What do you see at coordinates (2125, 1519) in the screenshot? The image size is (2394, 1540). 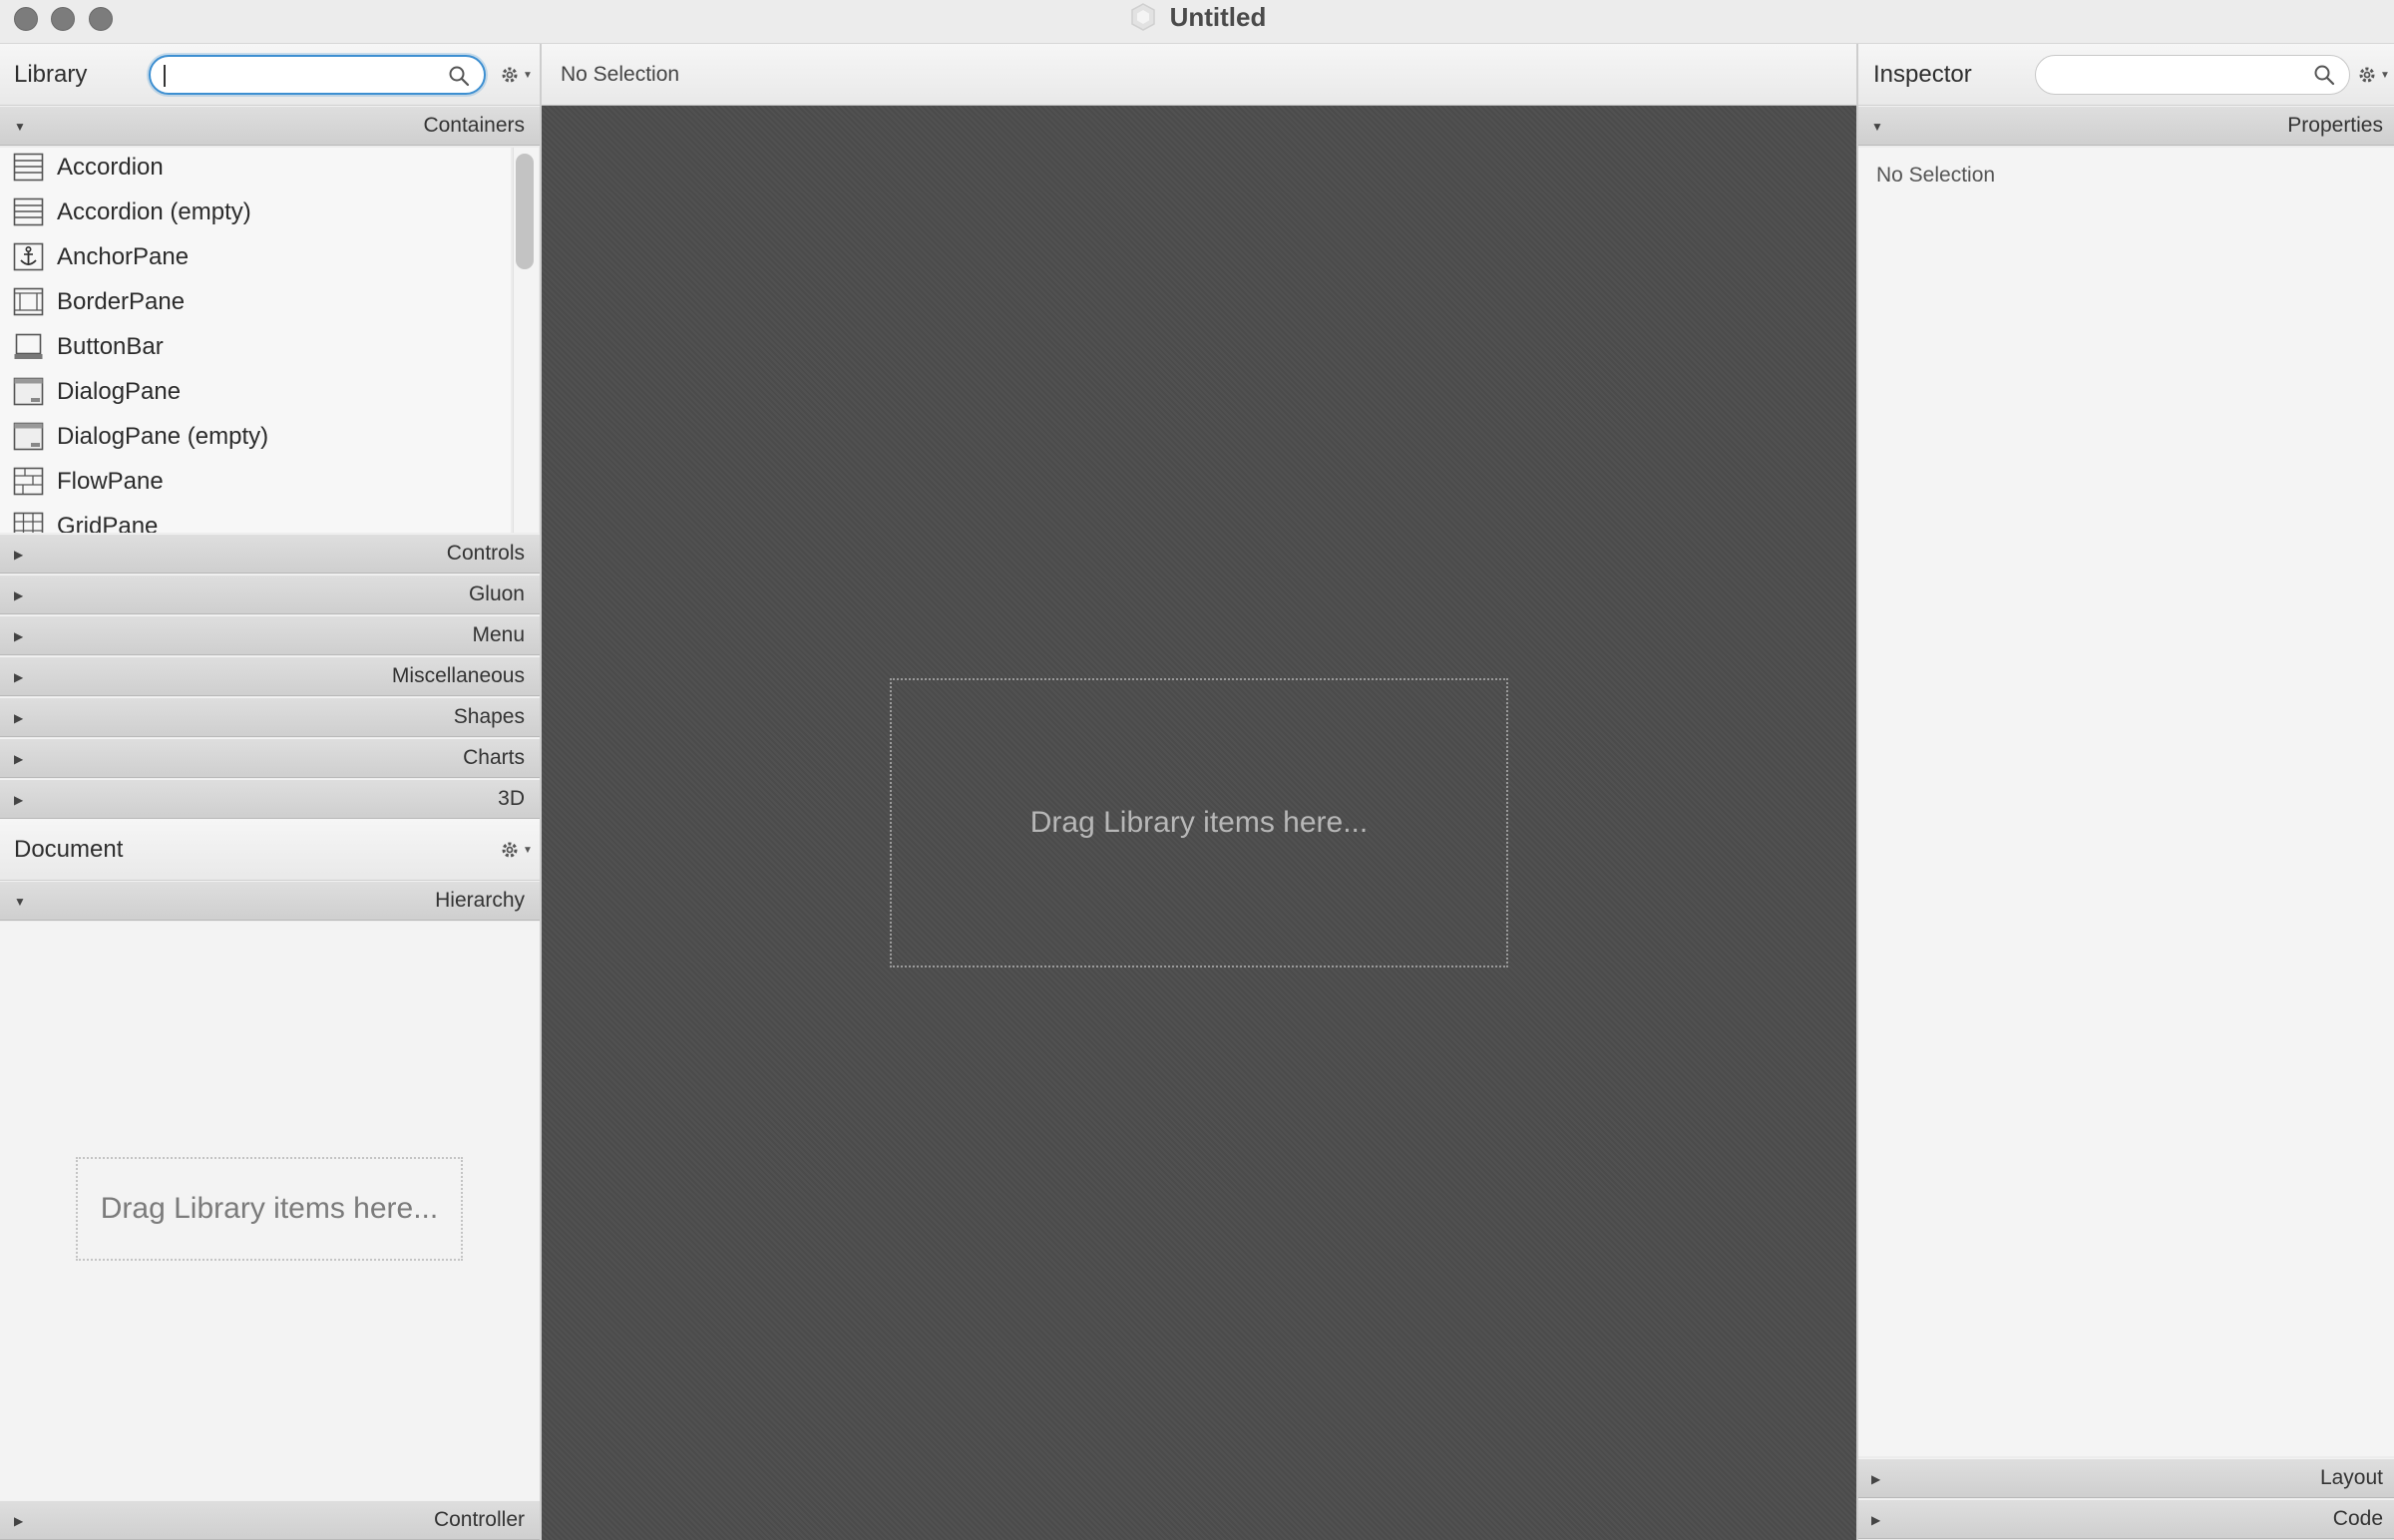 I see `section-code: ▶ Code` at bounding box center [2125, 1519].